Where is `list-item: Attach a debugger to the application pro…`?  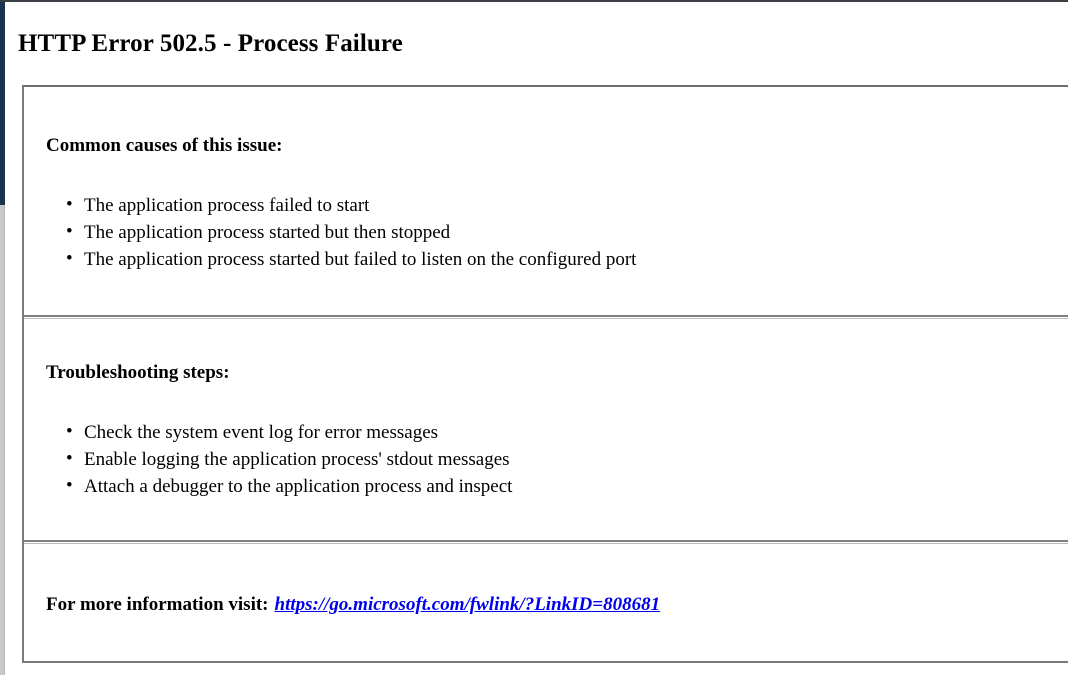 list-item: Attach a debugger to the application pro… is located at coordinates (279, 486).